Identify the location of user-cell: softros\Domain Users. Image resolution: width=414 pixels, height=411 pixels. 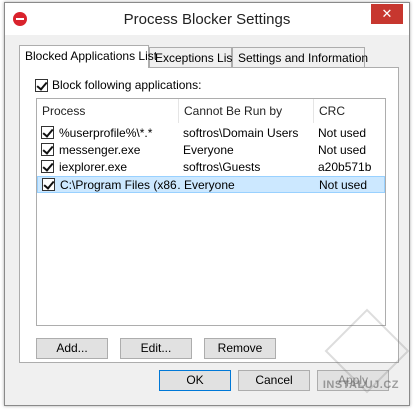
(241, 133).